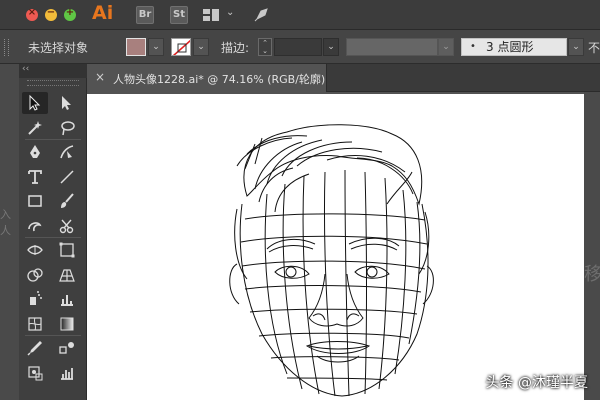  I want to click on magic-wand-tool, so click(35, 128).